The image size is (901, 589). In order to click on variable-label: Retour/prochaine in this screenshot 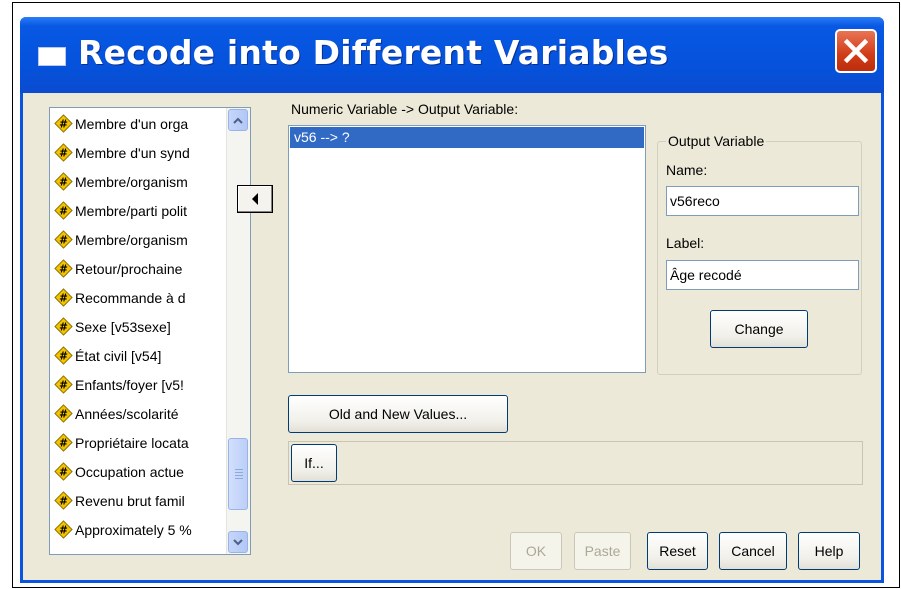, I will do `click(129, 268)`.